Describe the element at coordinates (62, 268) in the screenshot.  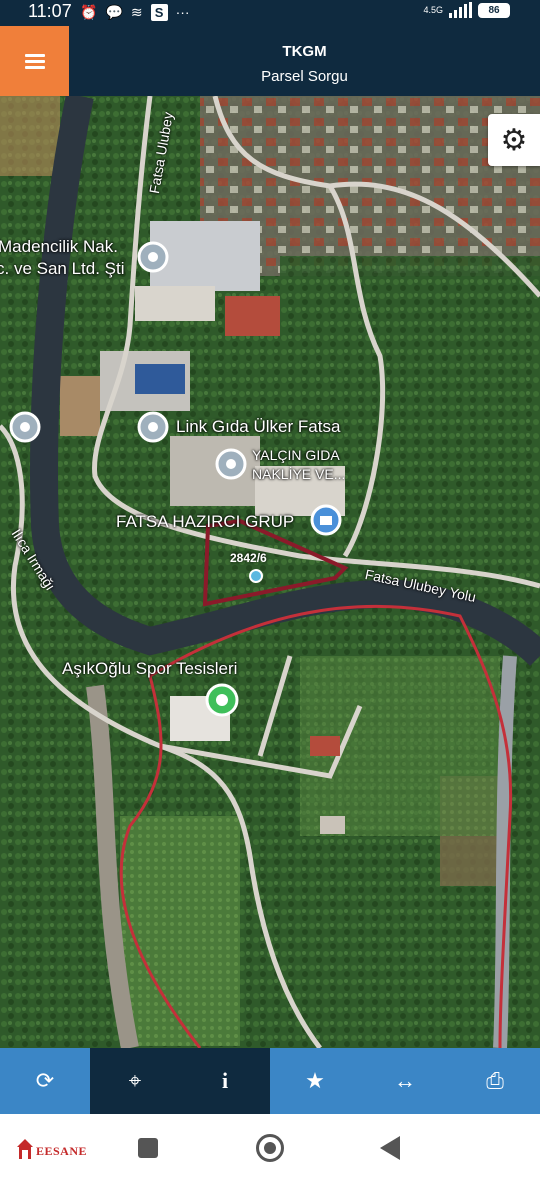
I see `poi-label-madencilik-2: c. ve San Ltd. Şti` at that location.